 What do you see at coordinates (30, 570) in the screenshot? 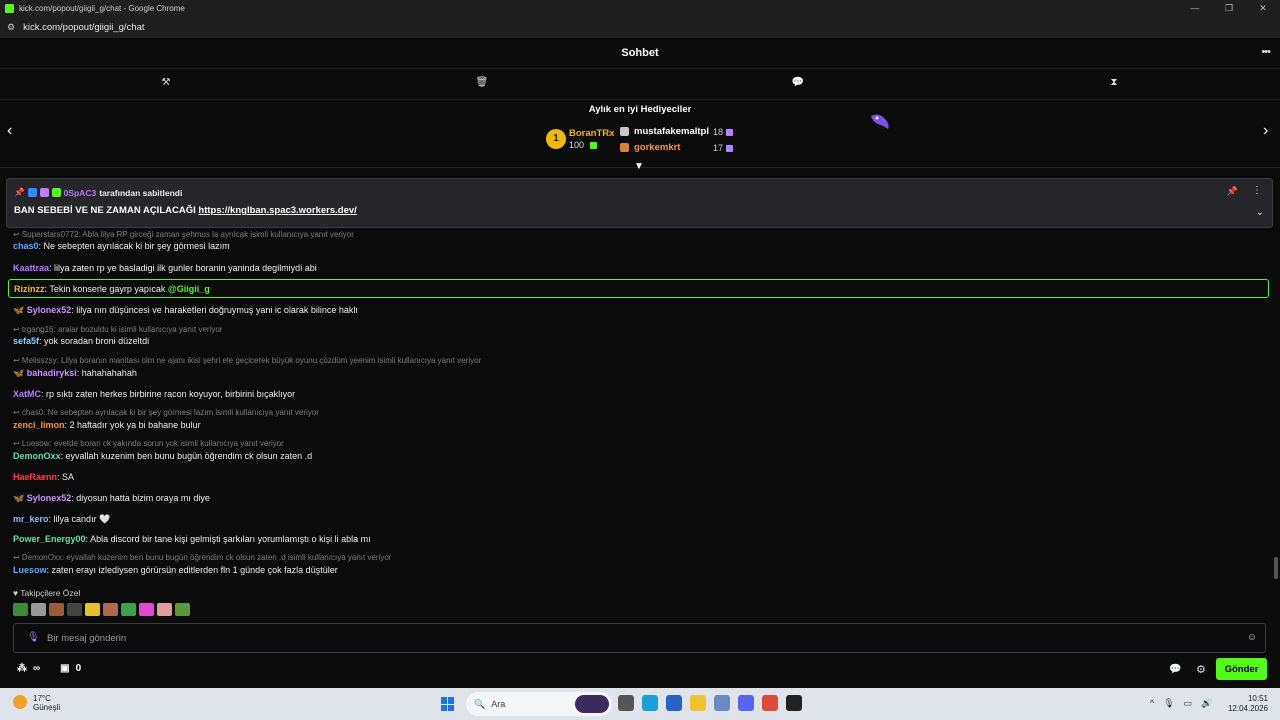
I see `message-username: Luesow` at bounding box center [30, 570].